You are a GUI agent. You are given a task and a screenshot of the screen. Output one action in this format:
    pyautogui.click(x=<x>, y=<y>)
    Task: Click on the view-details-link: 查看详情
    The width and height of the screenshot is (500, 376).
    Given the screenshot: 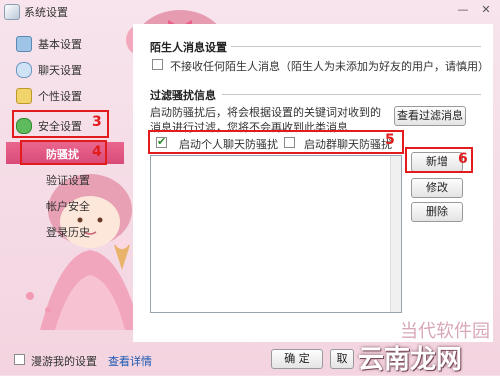 What is the action you would take?
    pyautogui.click(x=130, y=361)
    